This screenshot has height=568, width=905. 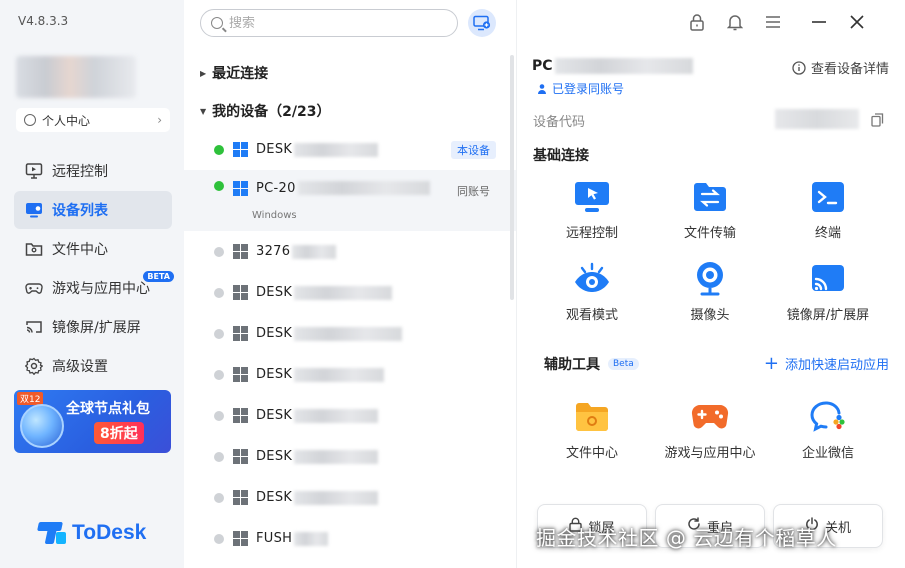 I want to click on todesk-logo-icon, so click(x=51, y=533).